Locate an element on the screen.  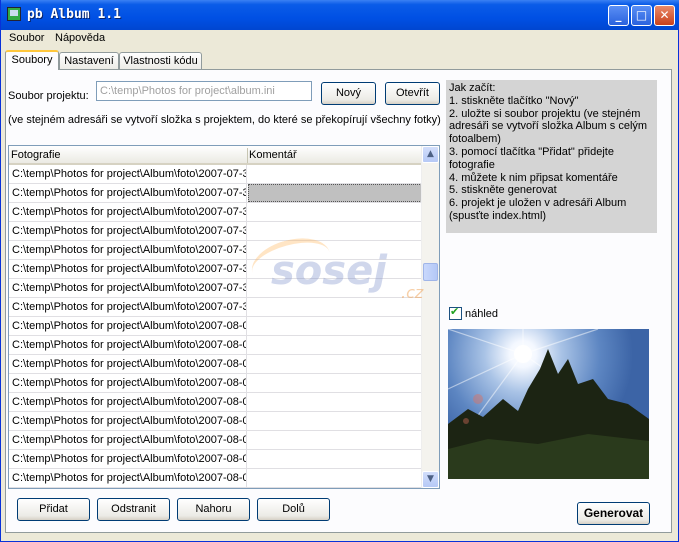
scroll-down-icon: ▼ is located at coordinates (430, 479).